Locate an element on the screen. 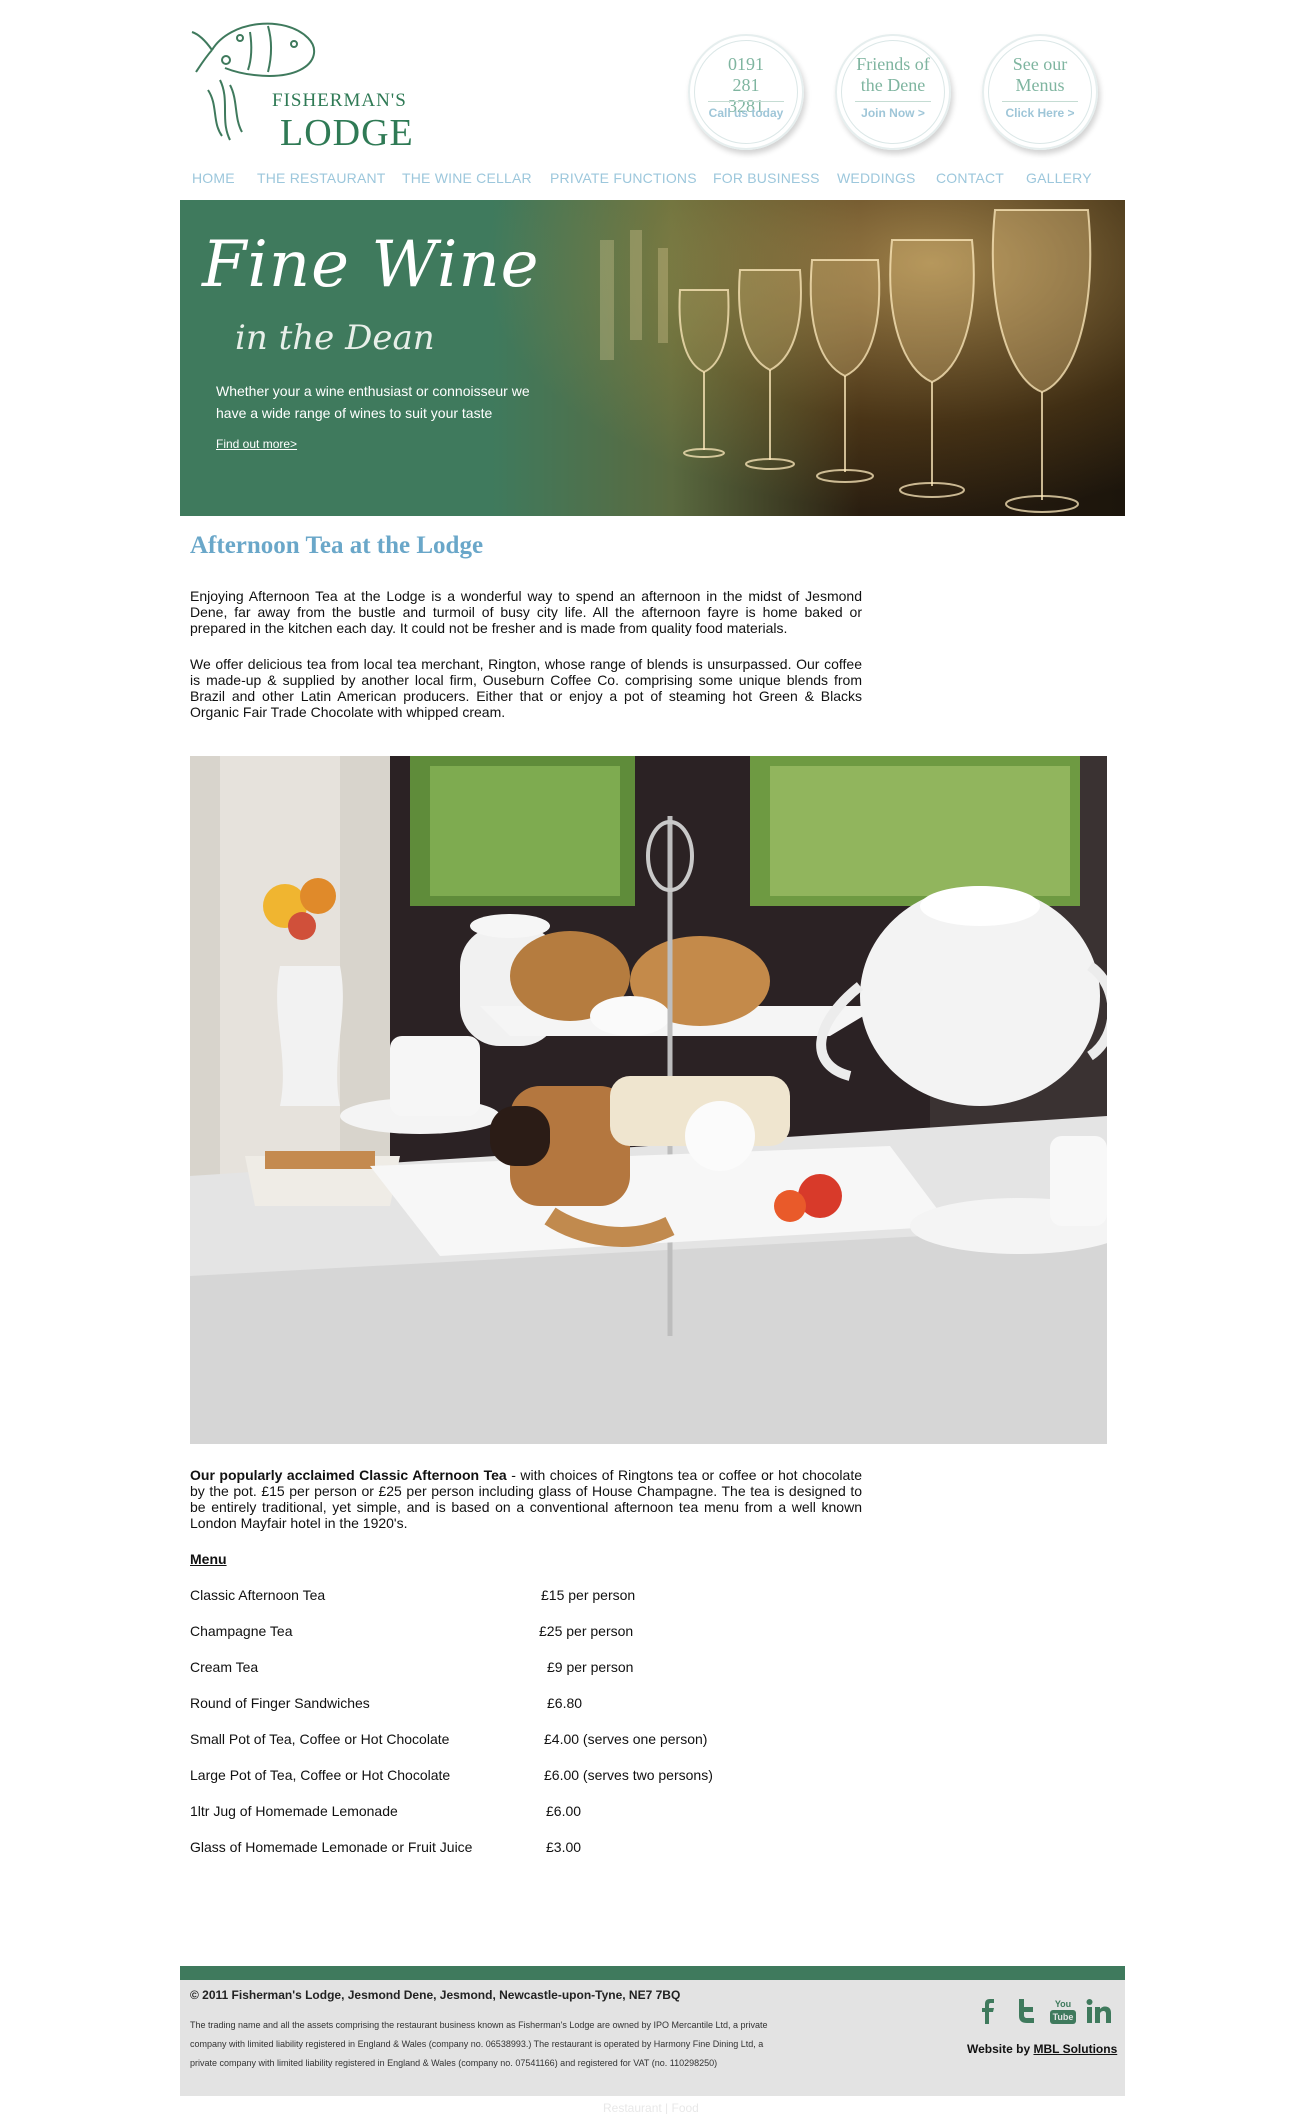 The image size is (1300, 2114). banner-subheadline: in the Dean is located at coordinates (335, 338).